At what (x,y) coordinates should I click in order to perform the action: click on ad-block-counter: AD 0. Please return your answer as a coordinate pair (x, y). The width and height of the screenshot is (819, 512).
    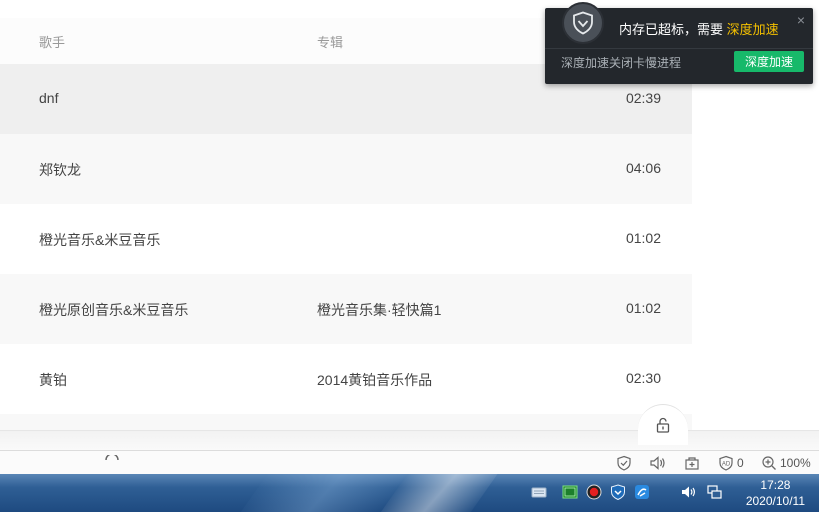
    Looking at the image, I should click on (731, 463).